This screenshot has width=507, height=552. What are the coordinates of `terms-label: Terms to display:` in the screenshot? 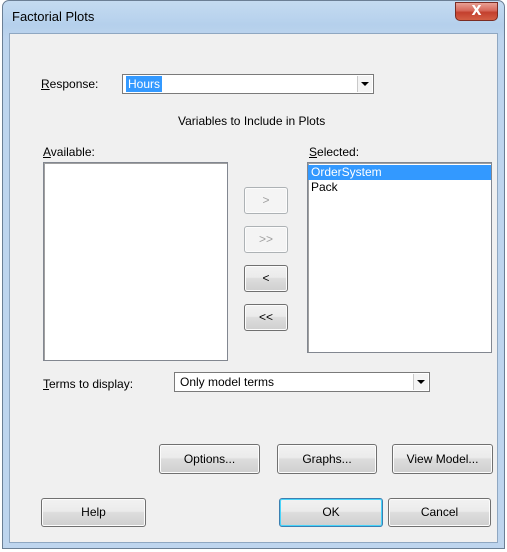 It's located at (88, 384).